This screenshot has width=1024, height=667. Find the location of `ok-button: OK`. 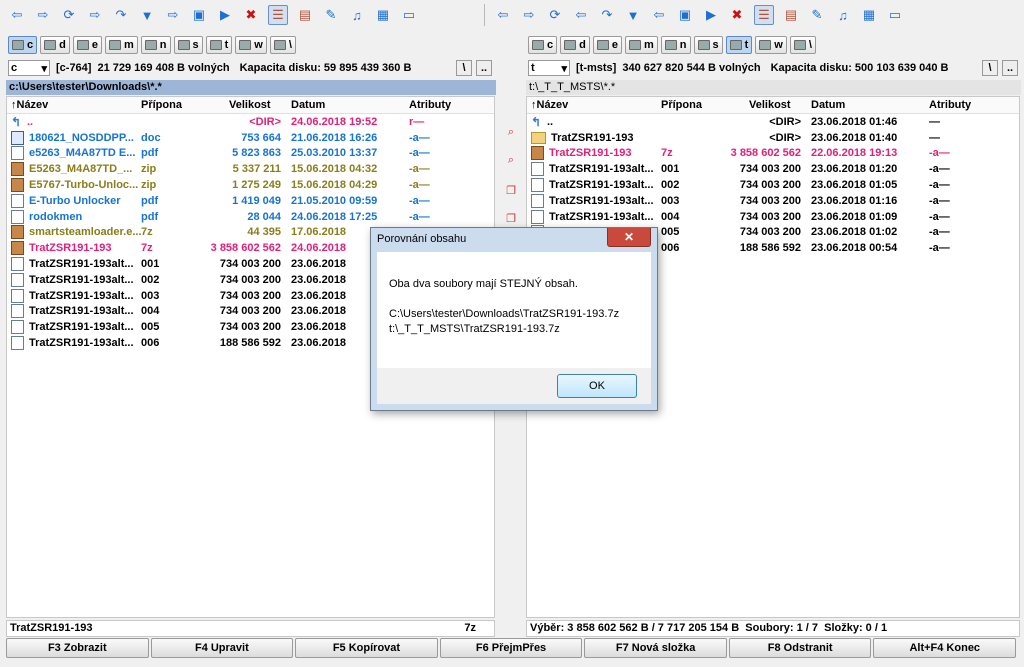

ok-button: OK is located at coordinates (597, 386).